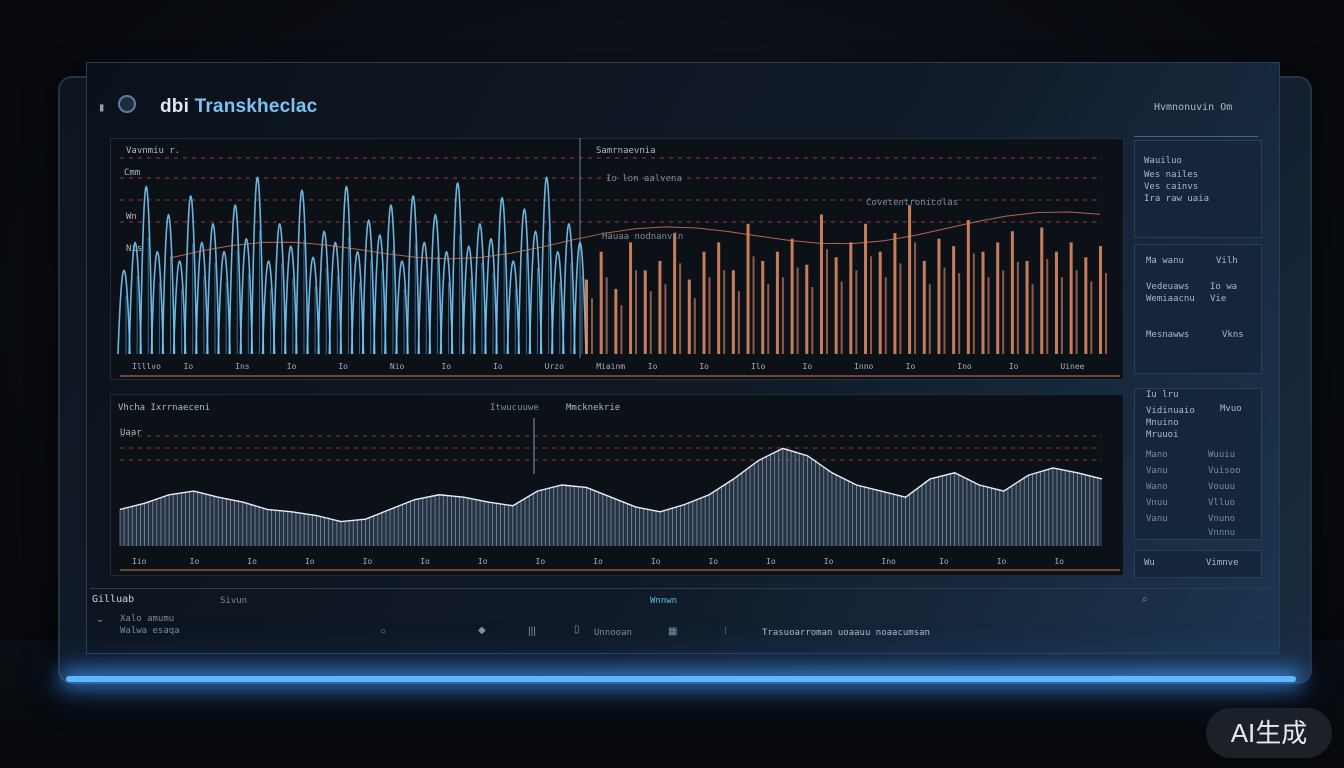 The image size is (1344, 768). I want to click on x-tick-label: Ins, so click(242, 366).